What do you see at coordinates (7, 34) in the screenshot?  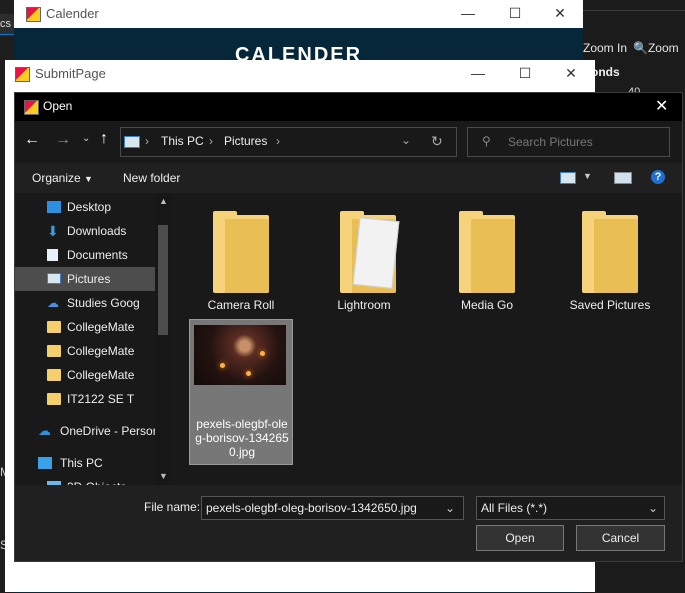 I see `ide-tab-underline` at bounding box center [7, 34].